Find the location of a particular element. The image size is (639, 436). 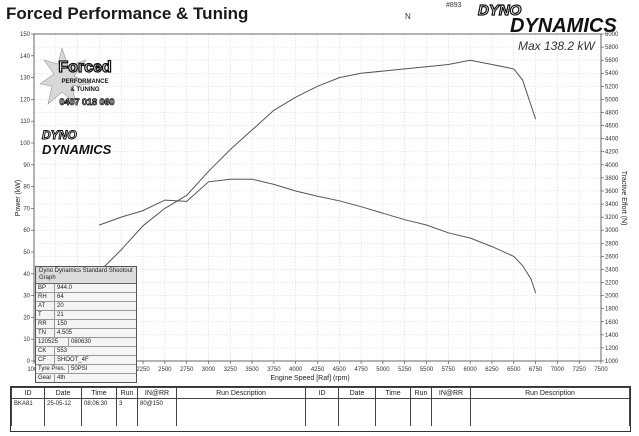

dyno-dynamics-inline-logo: DYNO DYNAMICS is located at coordinates (77, 143).